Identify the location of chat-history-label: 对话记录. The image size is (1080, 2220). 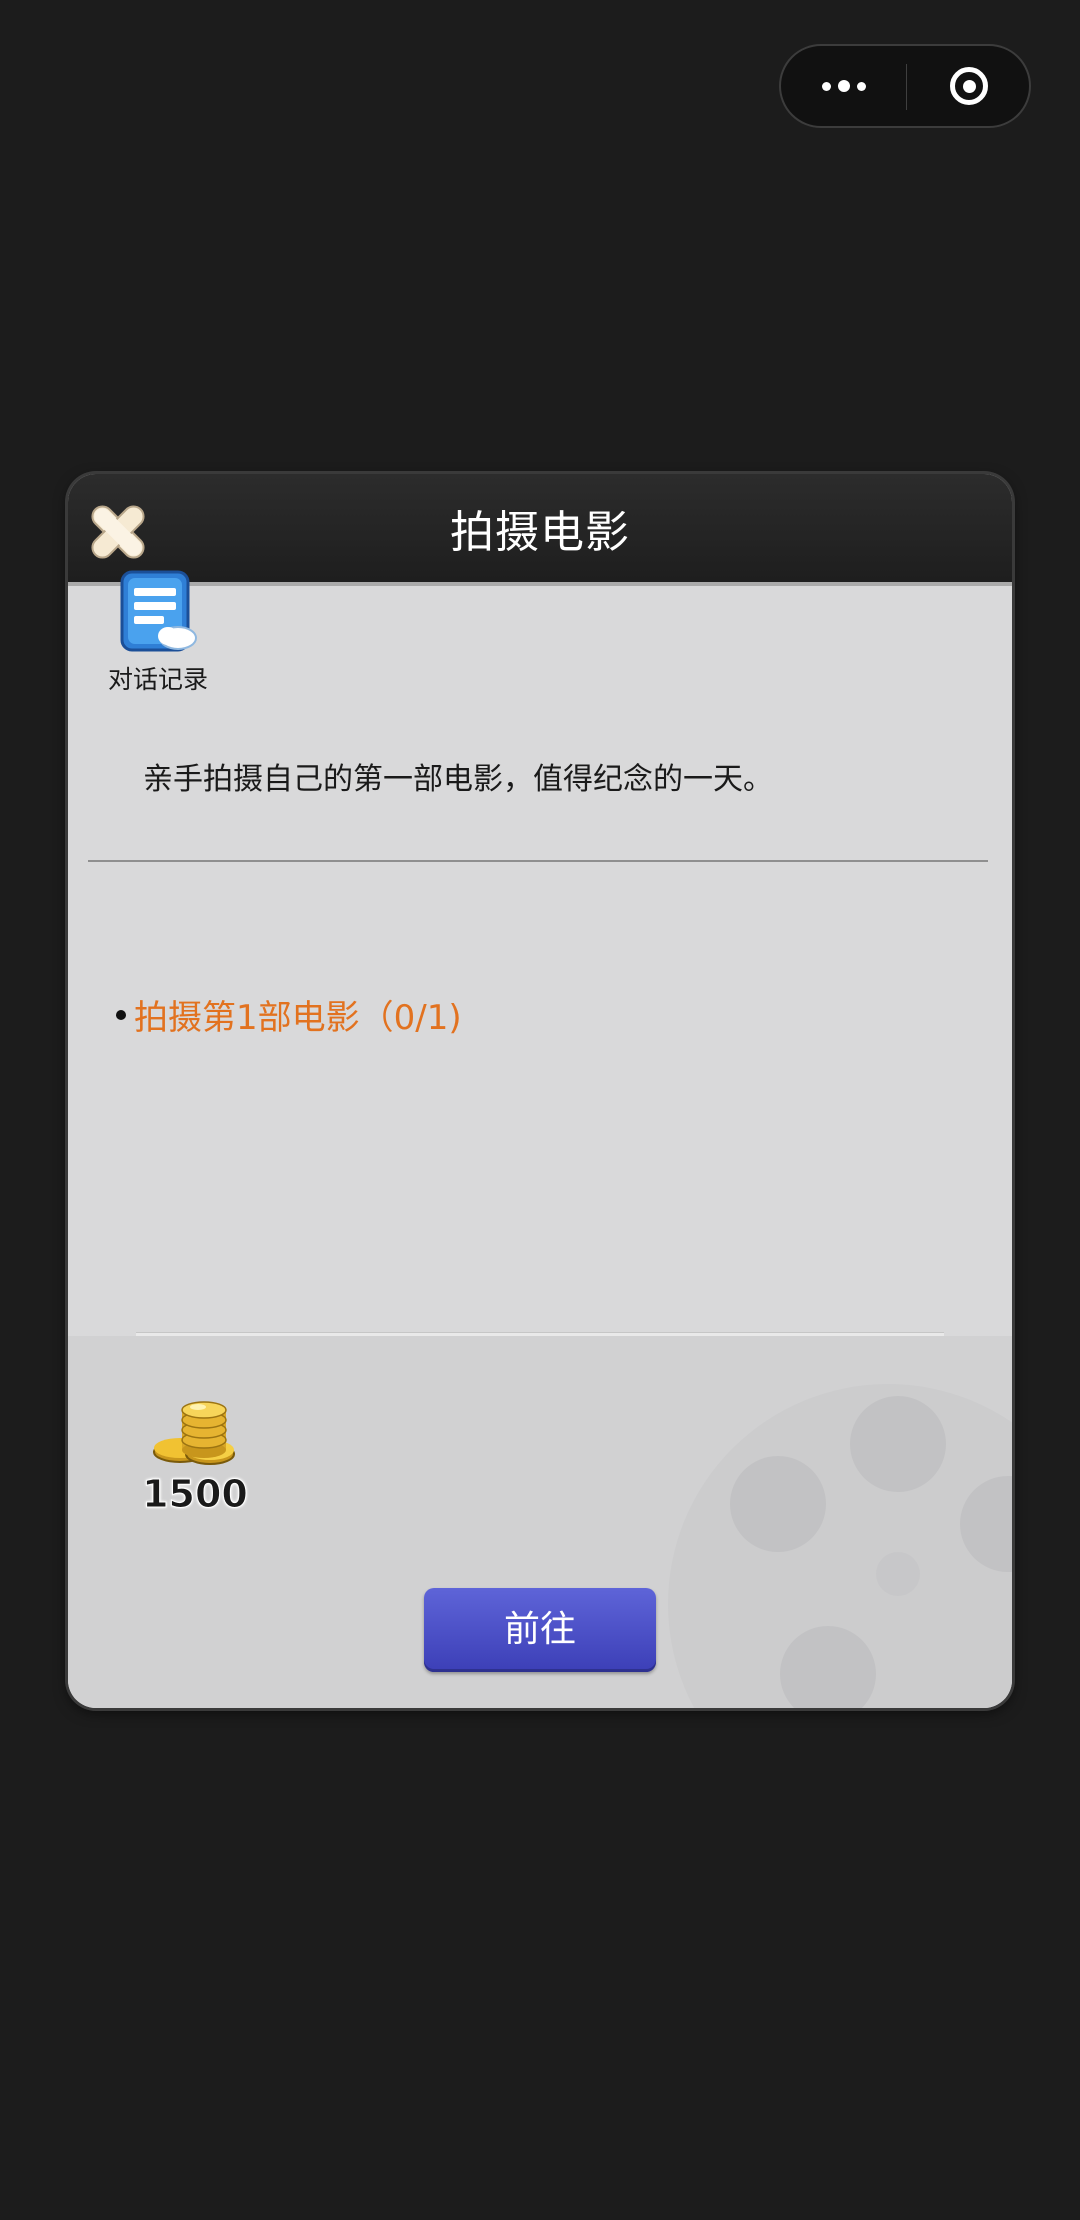
(157, 679).